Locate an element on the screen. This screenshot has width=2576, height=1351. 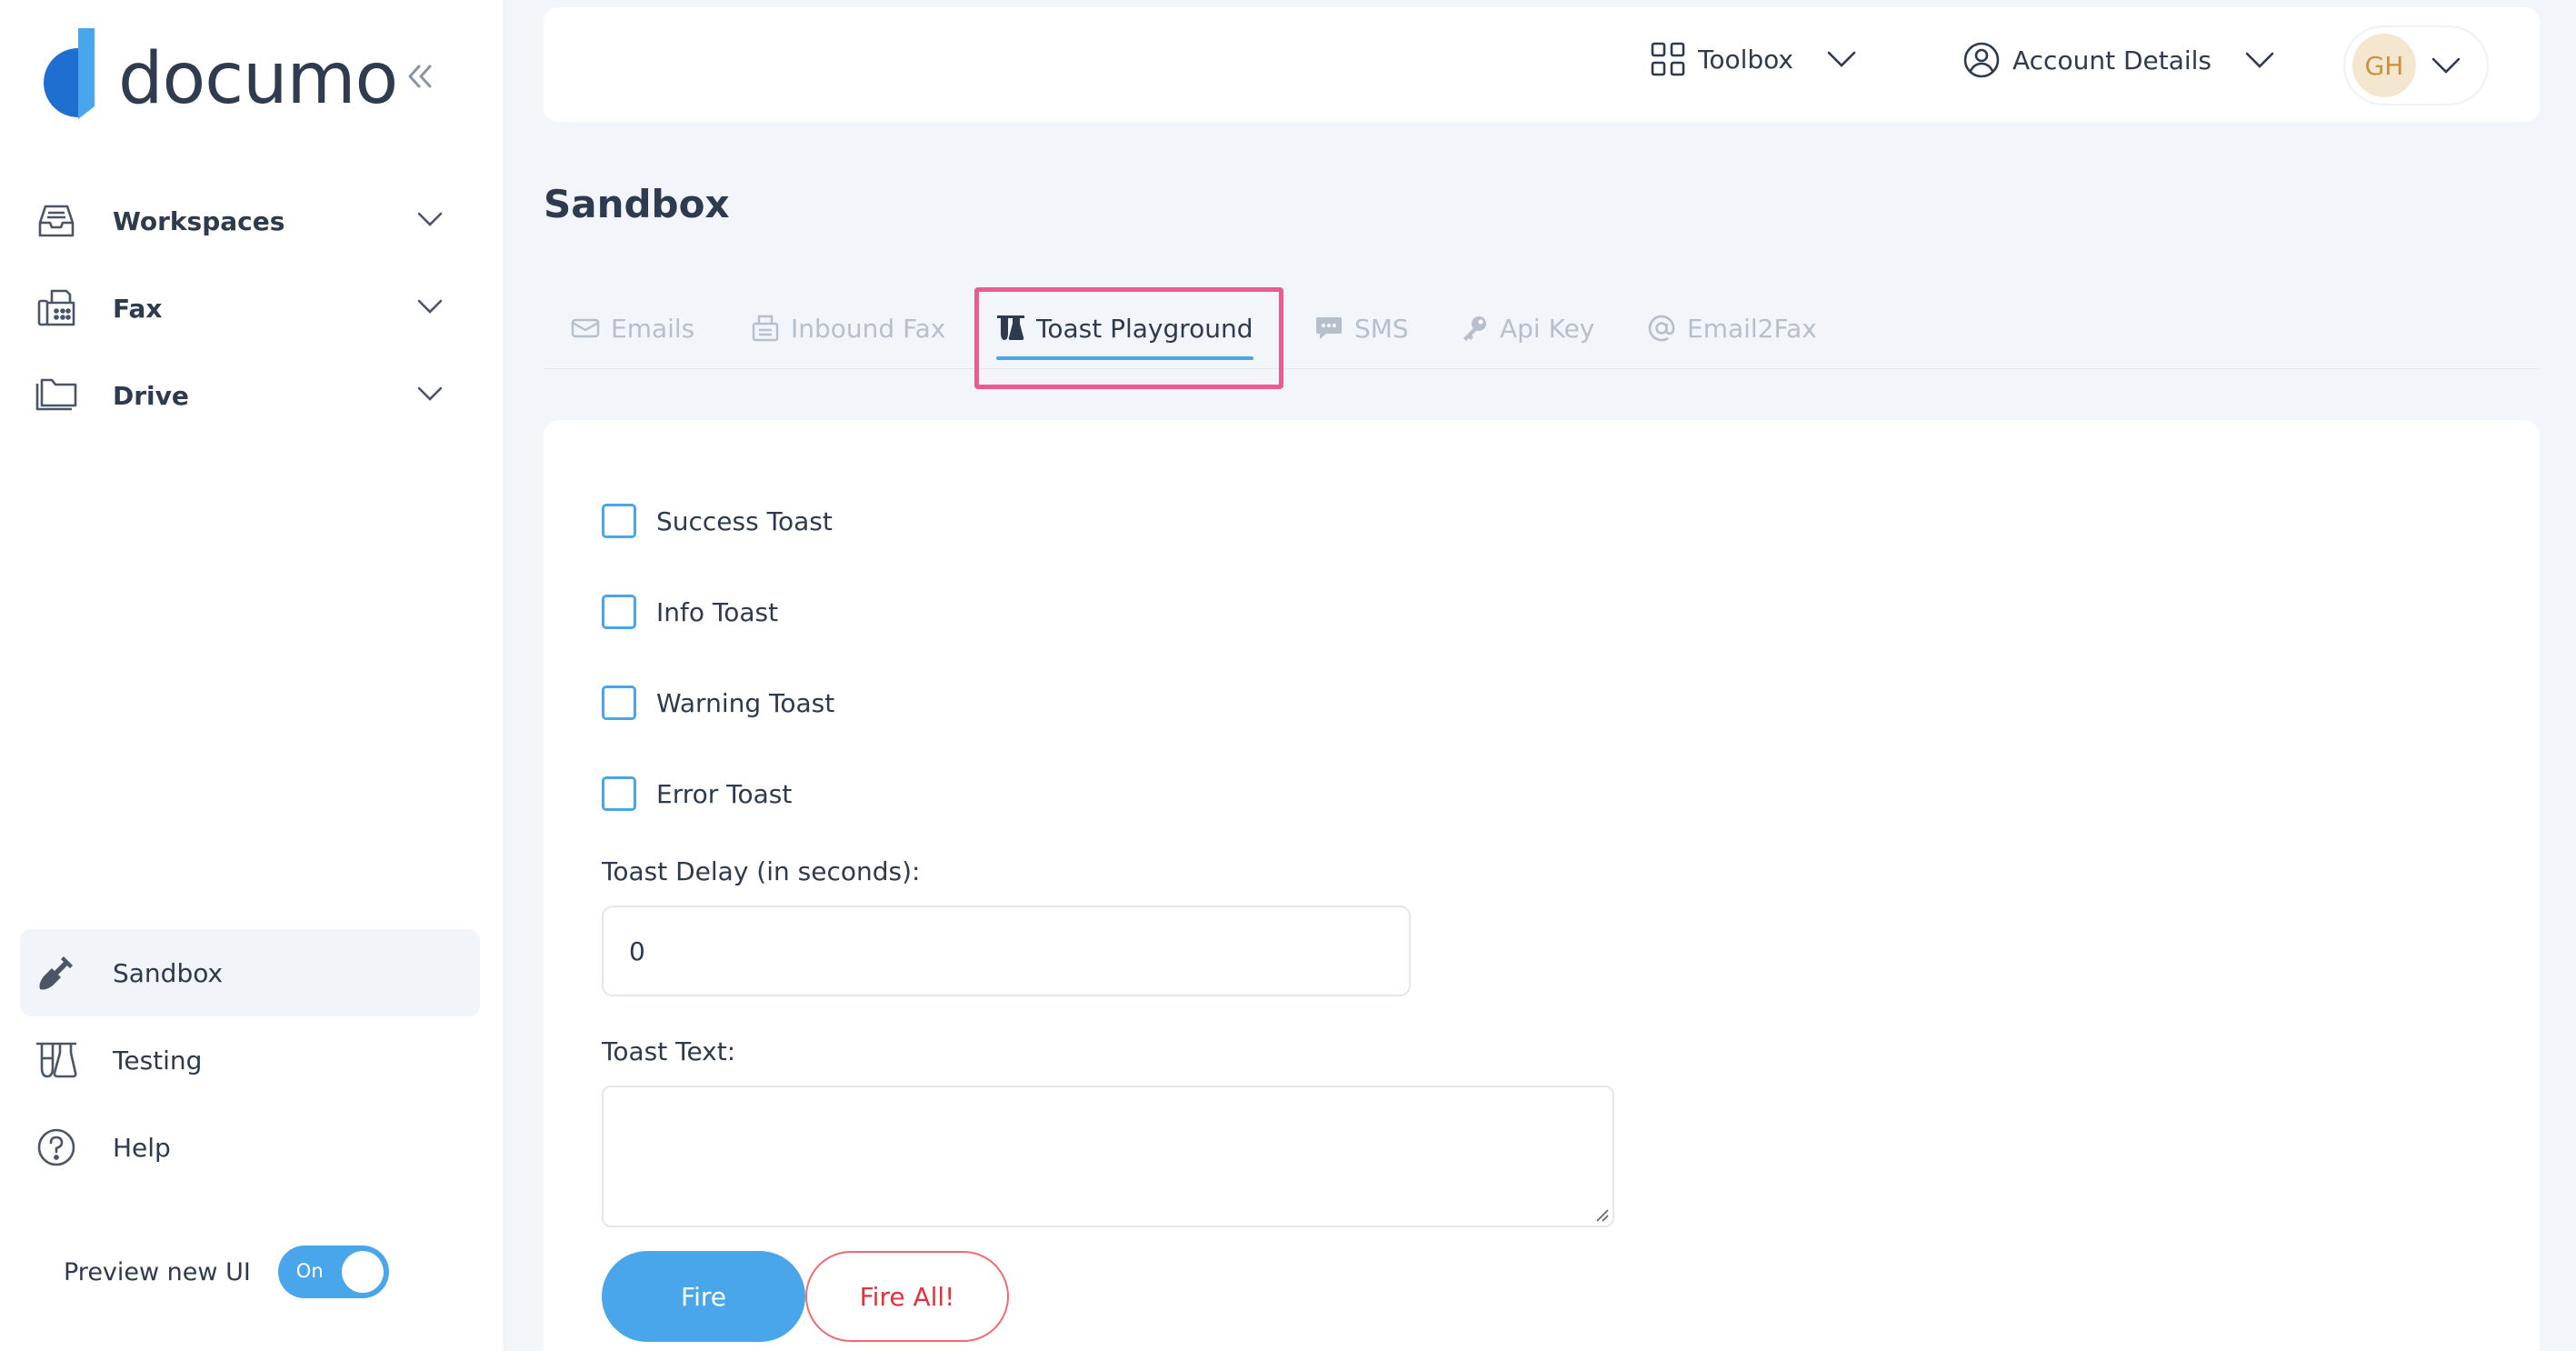
sandbox-tabs: Emails Inbound Fax Toast Playground SMS is located at coordinates (1542, 332).